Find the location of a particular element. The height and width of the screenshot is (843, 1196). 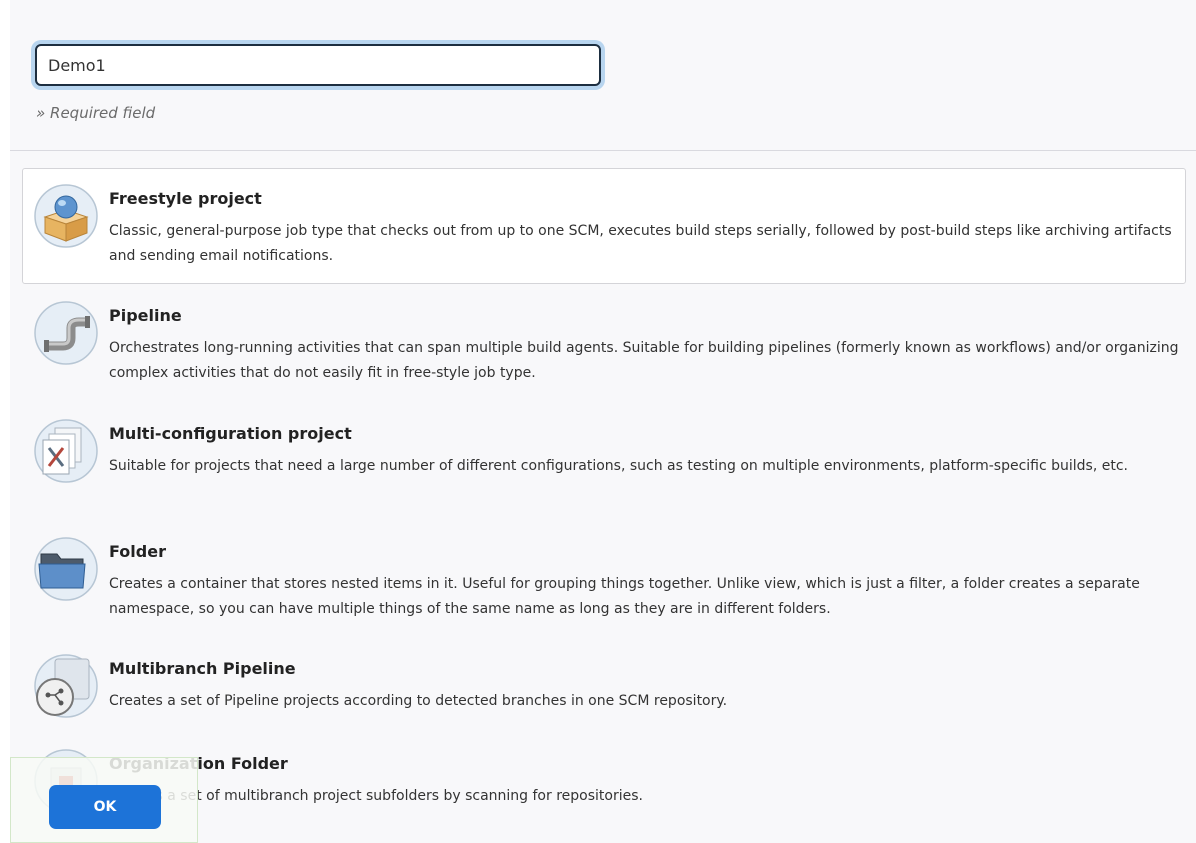

item-name-input is located at coordinates (318, 65).